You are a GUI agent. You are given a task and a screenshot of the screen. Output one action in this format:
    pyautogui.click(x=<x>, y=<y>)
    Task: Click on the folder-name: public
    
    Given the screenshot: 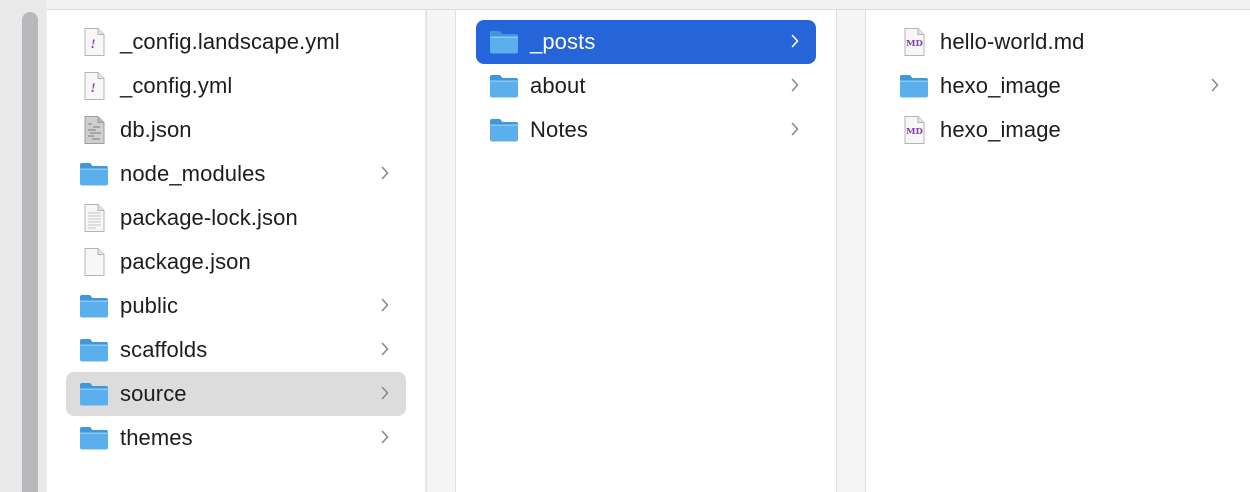 What is the action you would take?
    pyautogui.click(x=149, y=305)
    